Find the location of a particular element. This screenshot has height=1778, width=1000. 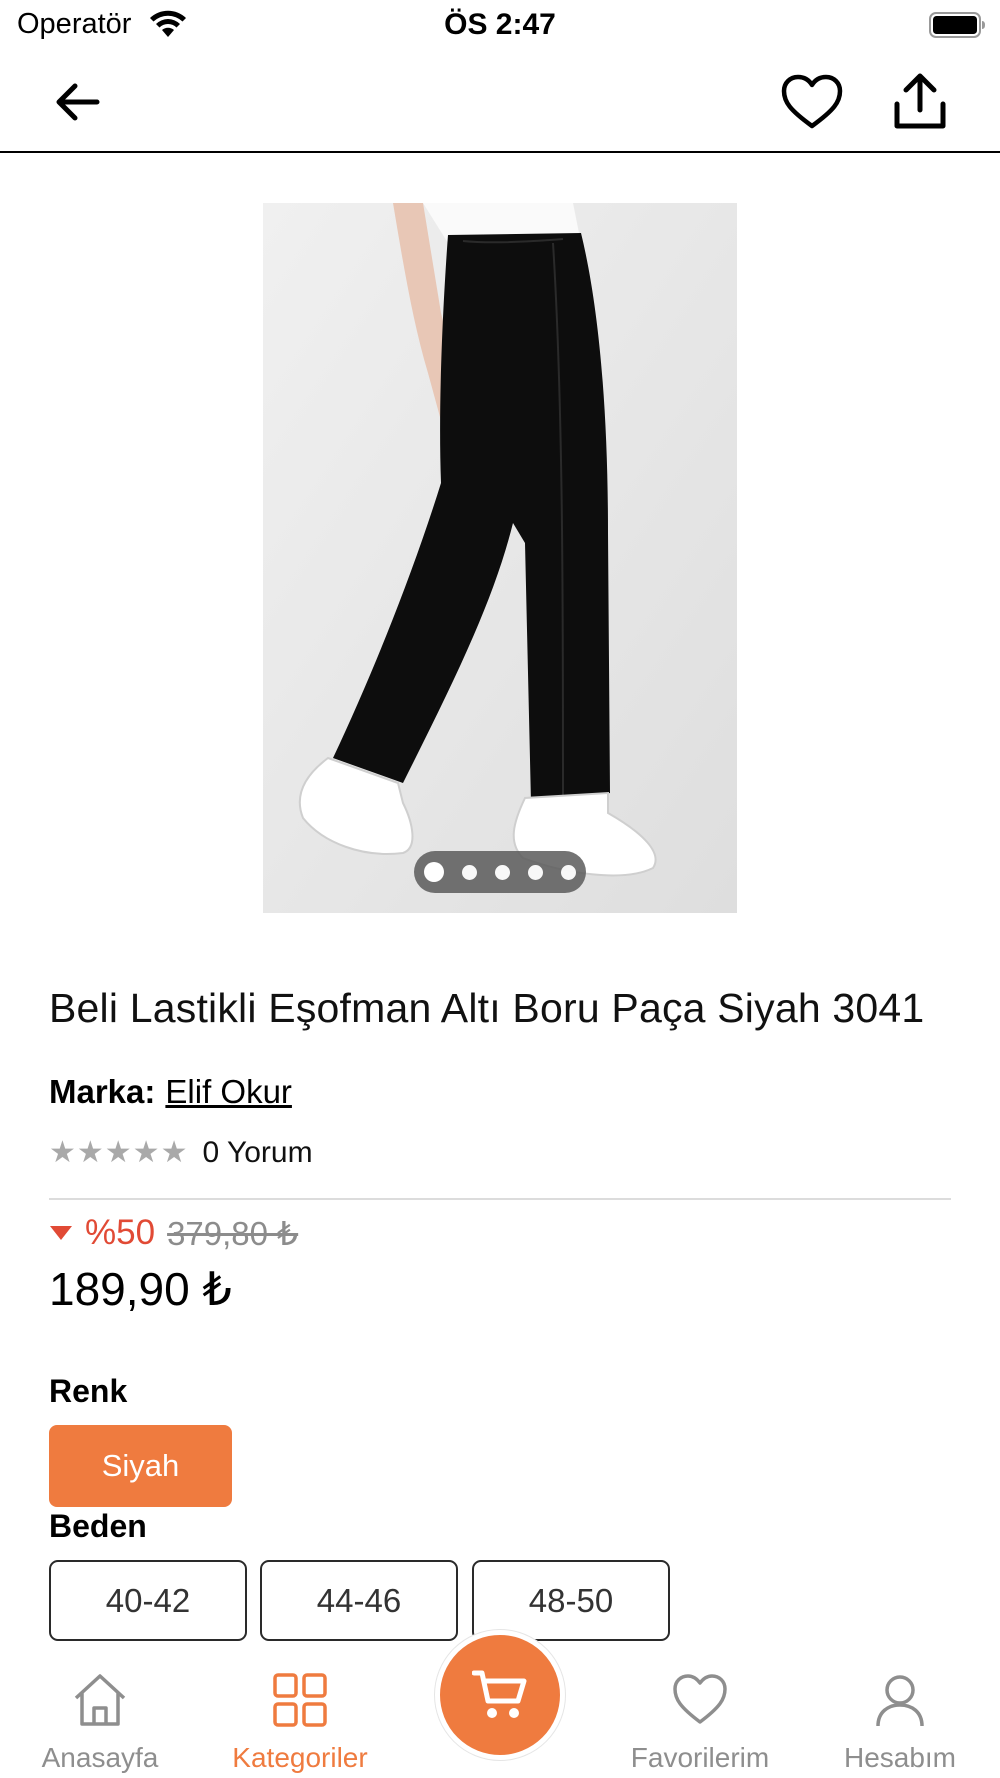

discount-down-arrow-icon is located at coordinates (61, 1233).